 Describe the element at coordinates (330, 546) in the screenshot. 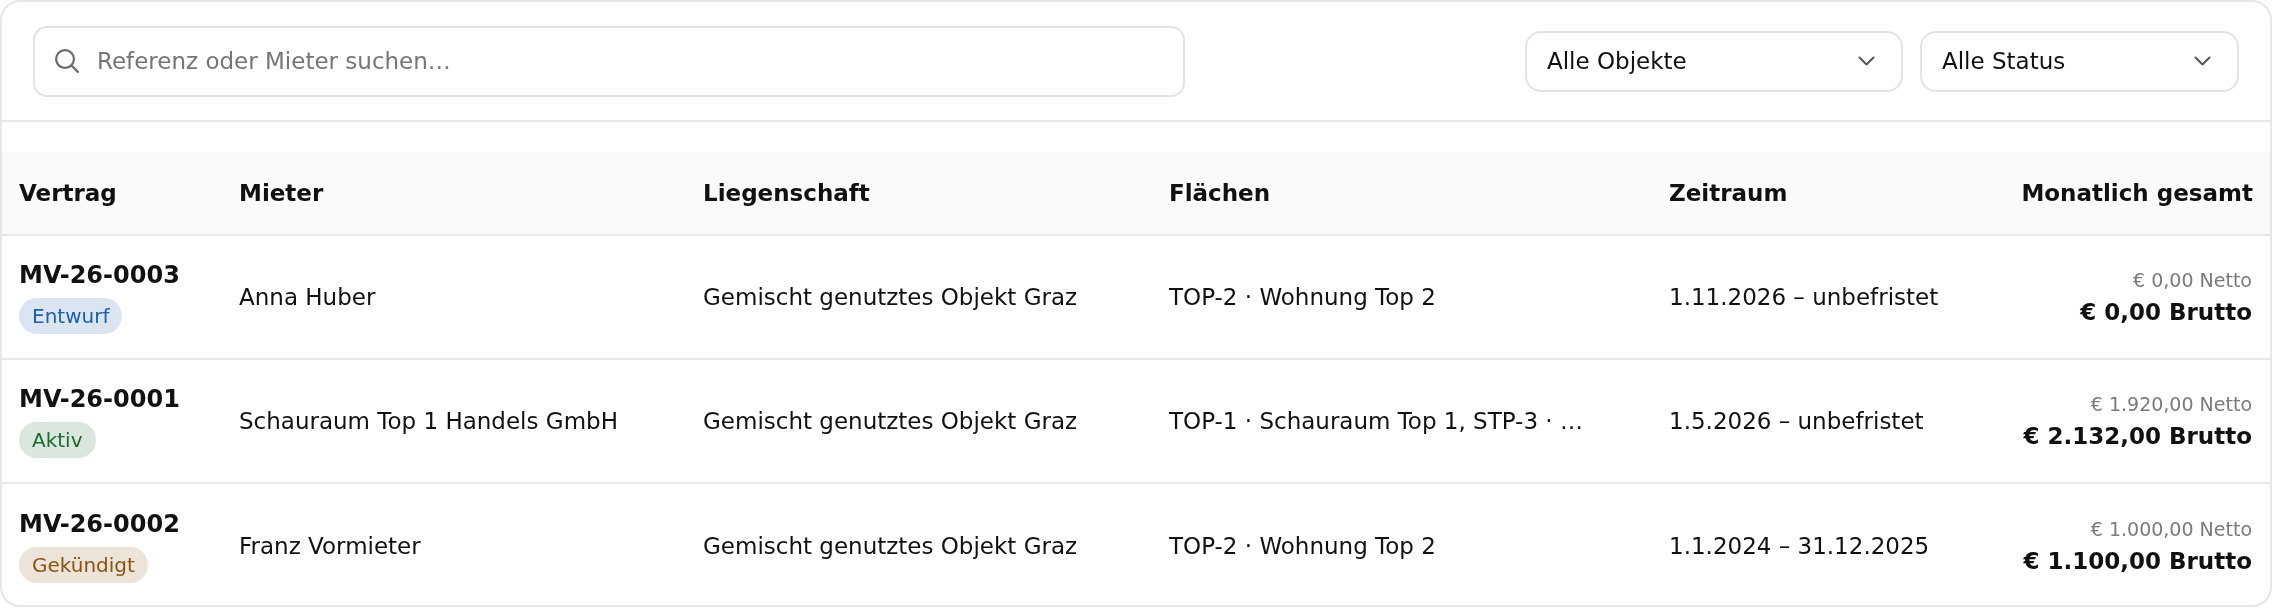

I see `tenant-name: Franz Vormieter` at that location.